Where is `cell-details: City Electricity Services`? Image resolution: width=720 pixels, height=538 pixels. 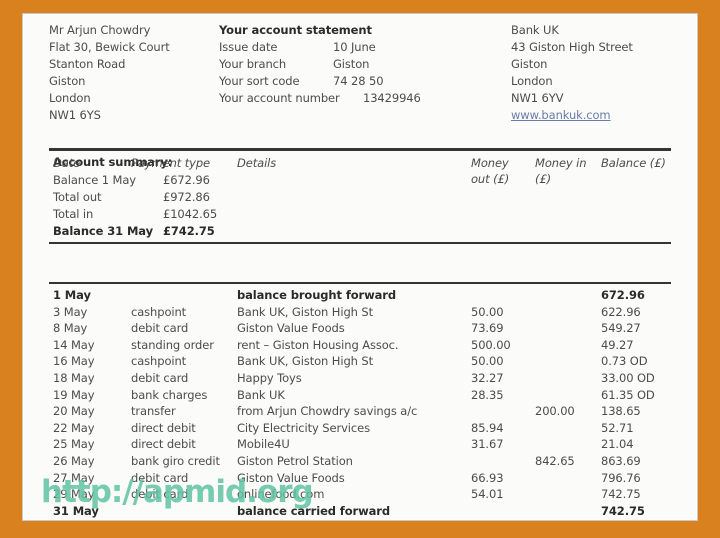
cell-details: City Electricity Services is located at coordinates (303, 427).